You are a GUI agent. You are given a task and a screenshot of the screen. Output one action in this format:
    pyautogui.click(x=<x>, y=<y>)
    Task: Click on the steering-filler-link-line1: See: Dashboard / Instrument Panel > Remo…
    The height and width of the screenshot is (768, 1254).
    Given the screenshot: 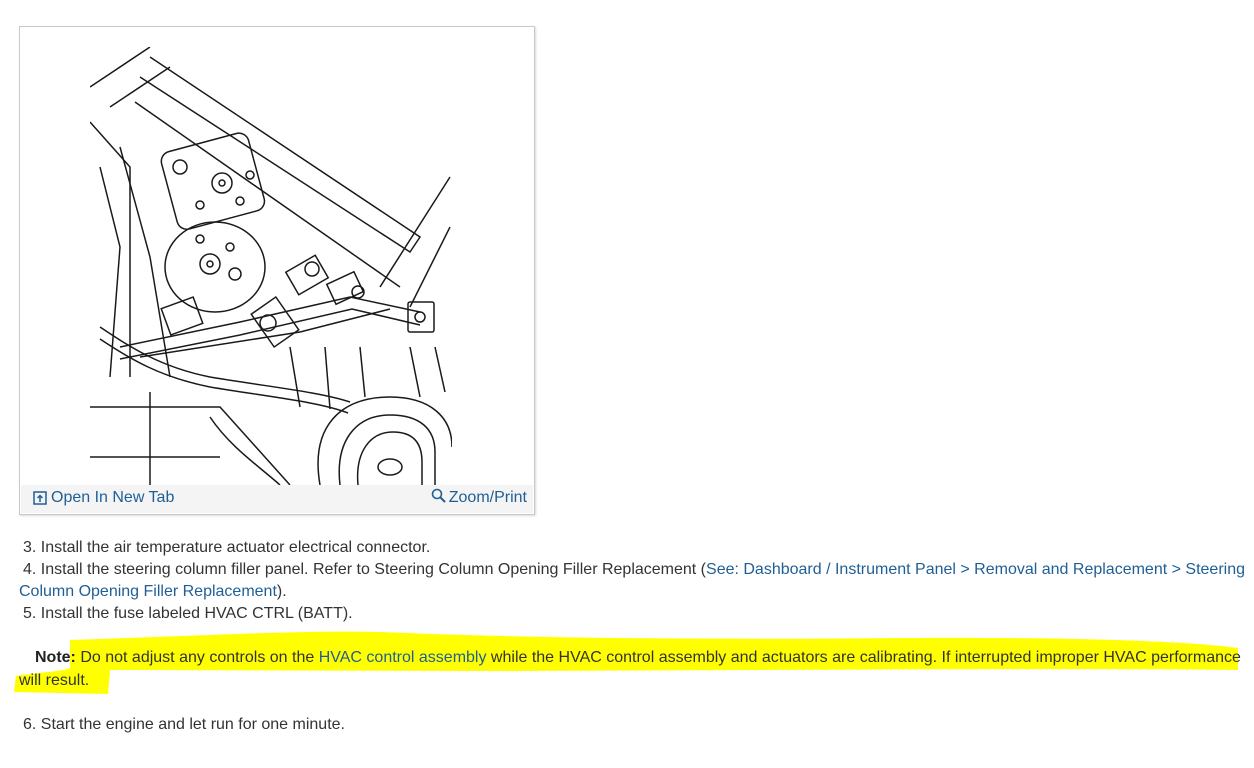 What is the action you would take?
    pyautogui.click(x=975, y=569)
    